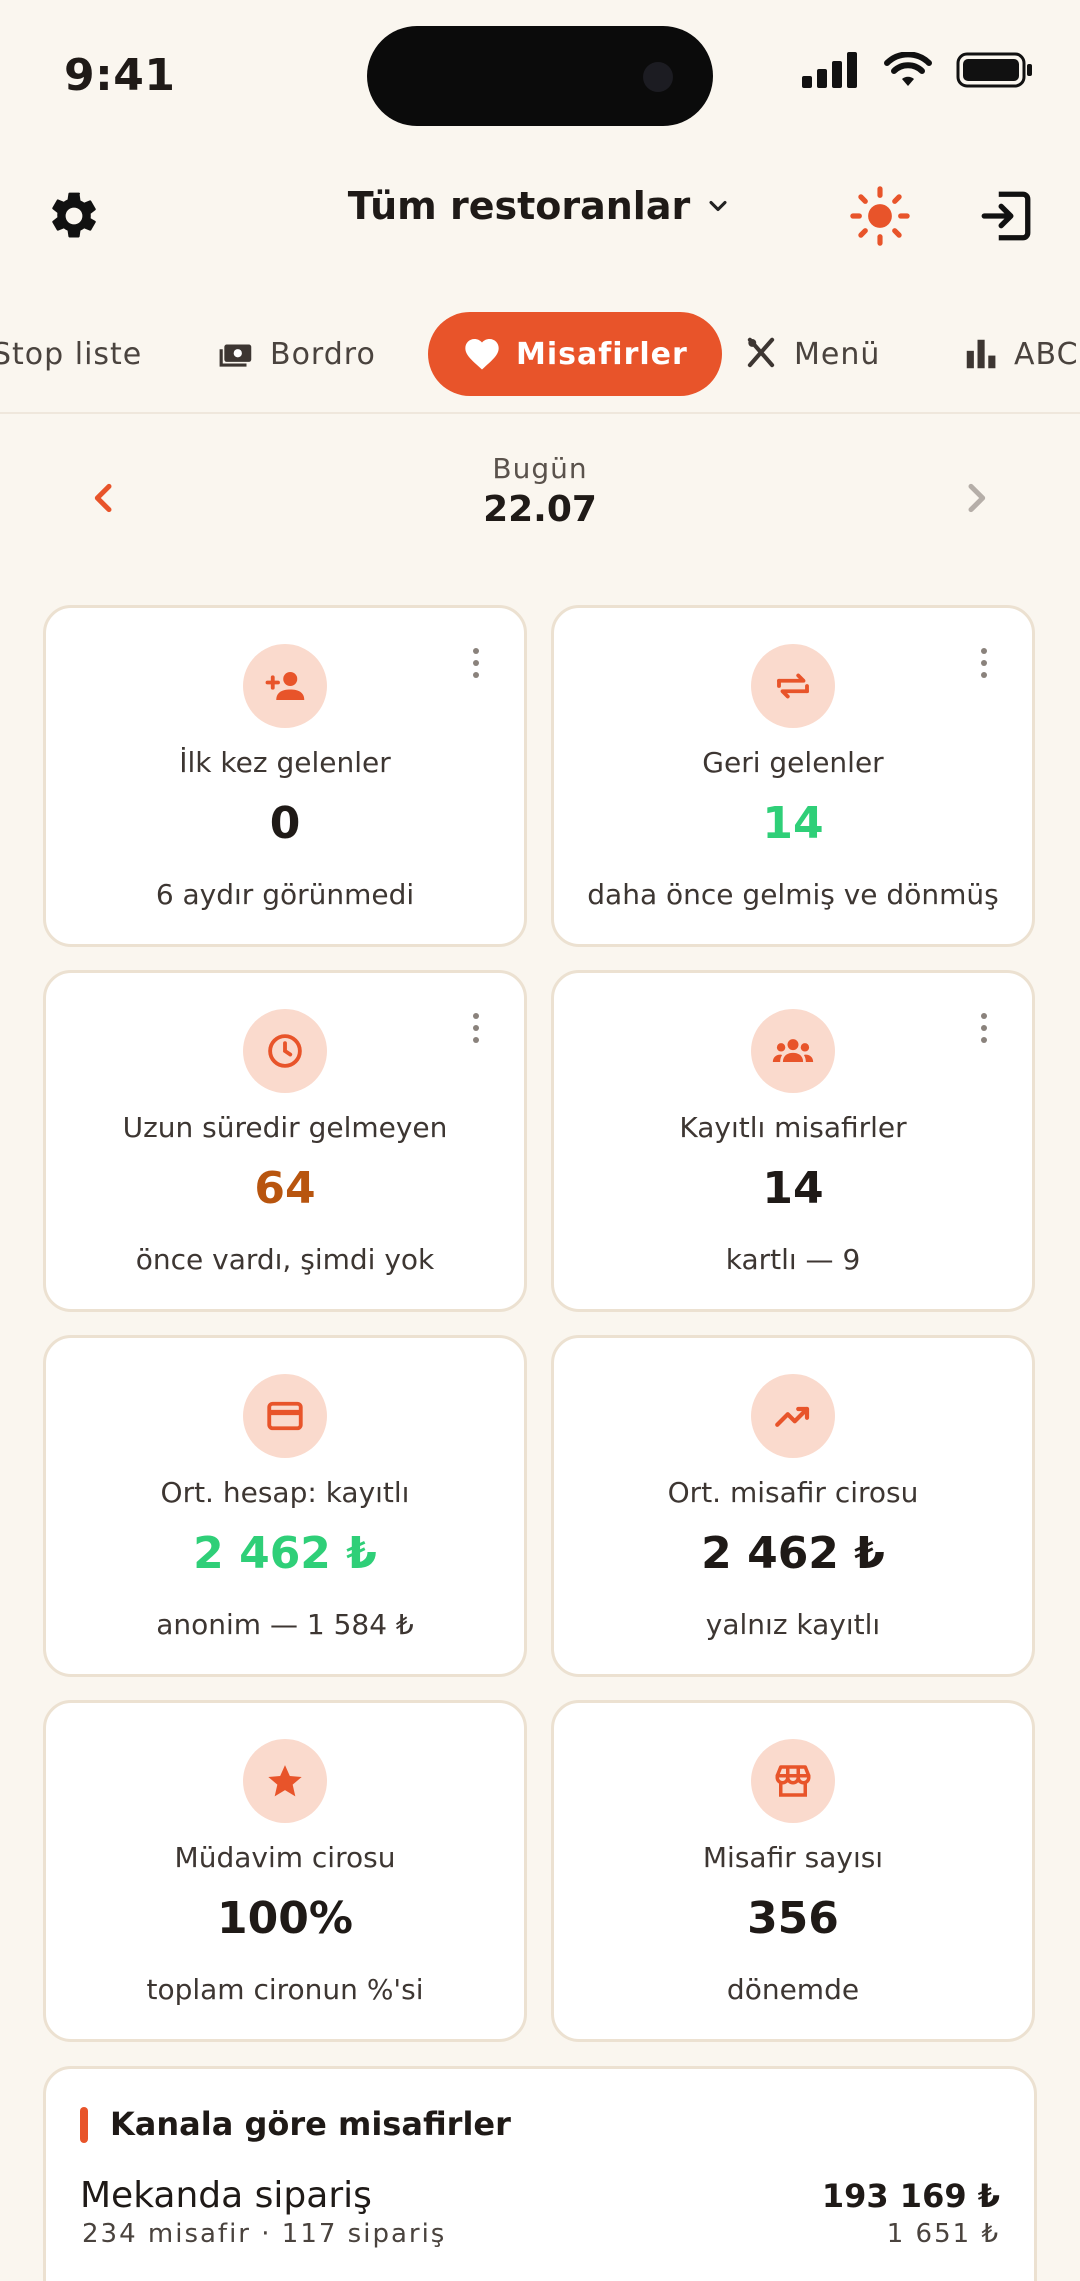 The image size is (1080, 2281). What do you see at coordinates (943, 2234) in the screenshot?
I see `channel-average: 1 651 ₺` at bounding box center [943, 2234].